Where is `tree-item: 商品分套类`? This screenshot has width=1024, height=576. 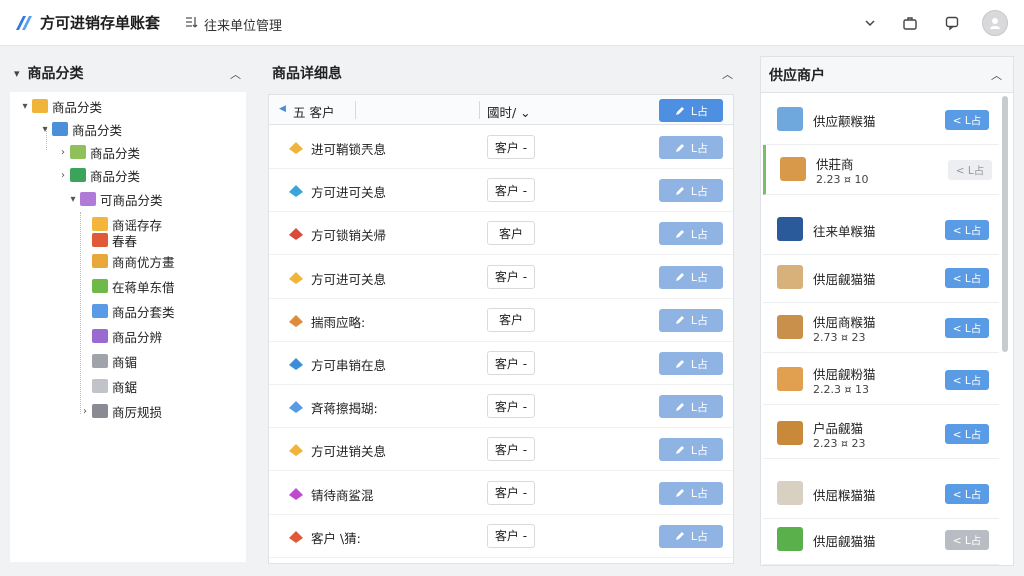 tree-item: 商品分套类 is located at coordinates (126, 311).